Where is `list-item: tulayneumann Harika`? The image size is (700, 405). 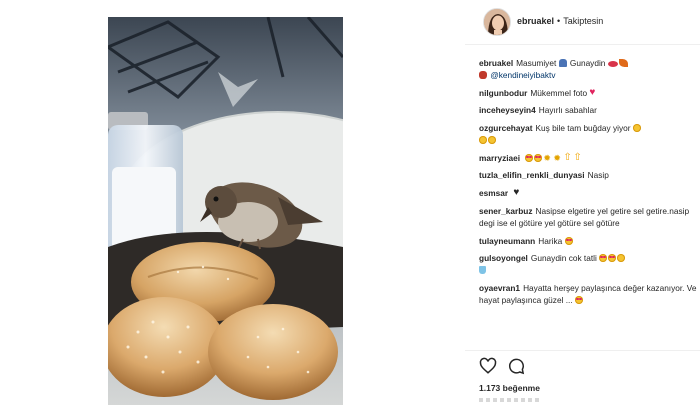
list-item: tulayneumann Harika is located at coordinates (588, 242).